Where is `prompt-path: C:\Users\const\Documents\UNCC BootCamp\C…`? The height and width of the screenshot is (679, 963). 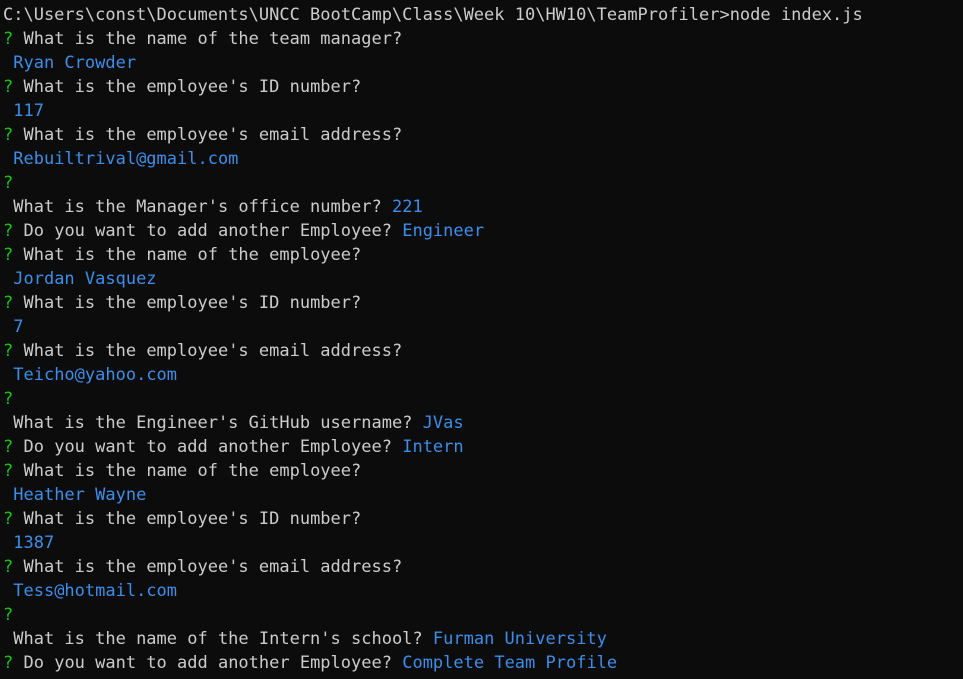
prompt-path: C:\Users\const\Documents\UNCC BootCamp\C… is located at coordinates (366, 15).